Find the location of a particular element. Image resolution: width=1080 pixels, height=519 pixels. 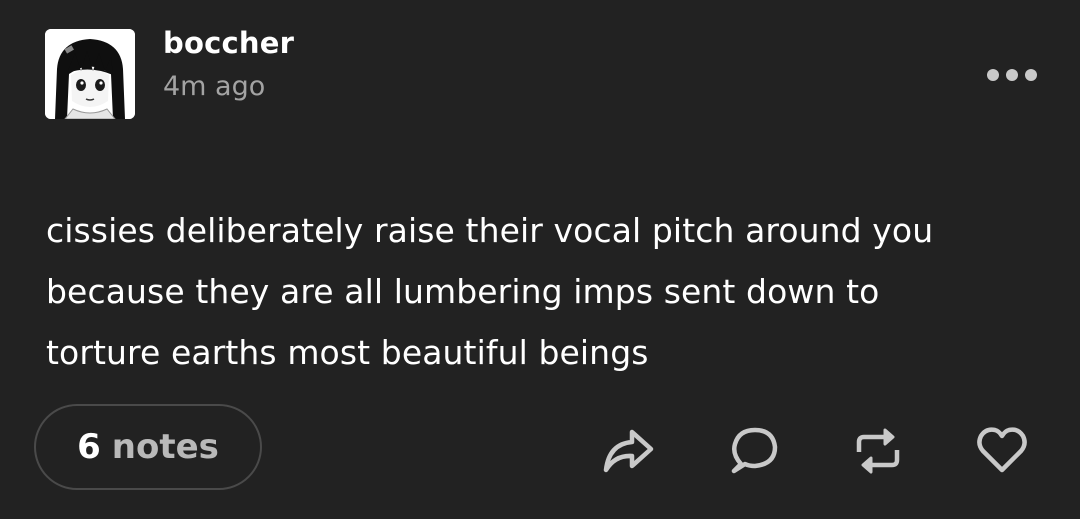

avatar-image is located at coordinates (90, 74).